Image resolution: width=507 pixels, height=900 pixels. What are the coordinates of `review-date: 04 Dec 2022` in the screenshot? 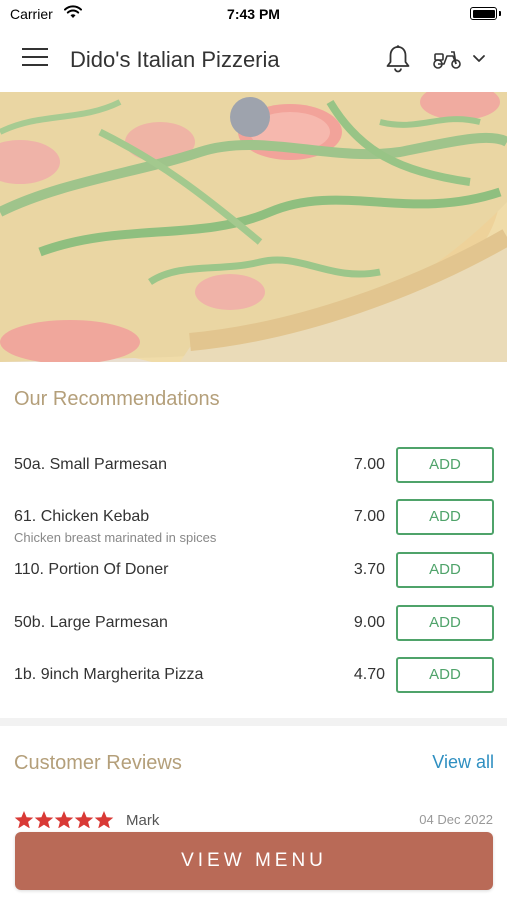 It's located at (456, 819).